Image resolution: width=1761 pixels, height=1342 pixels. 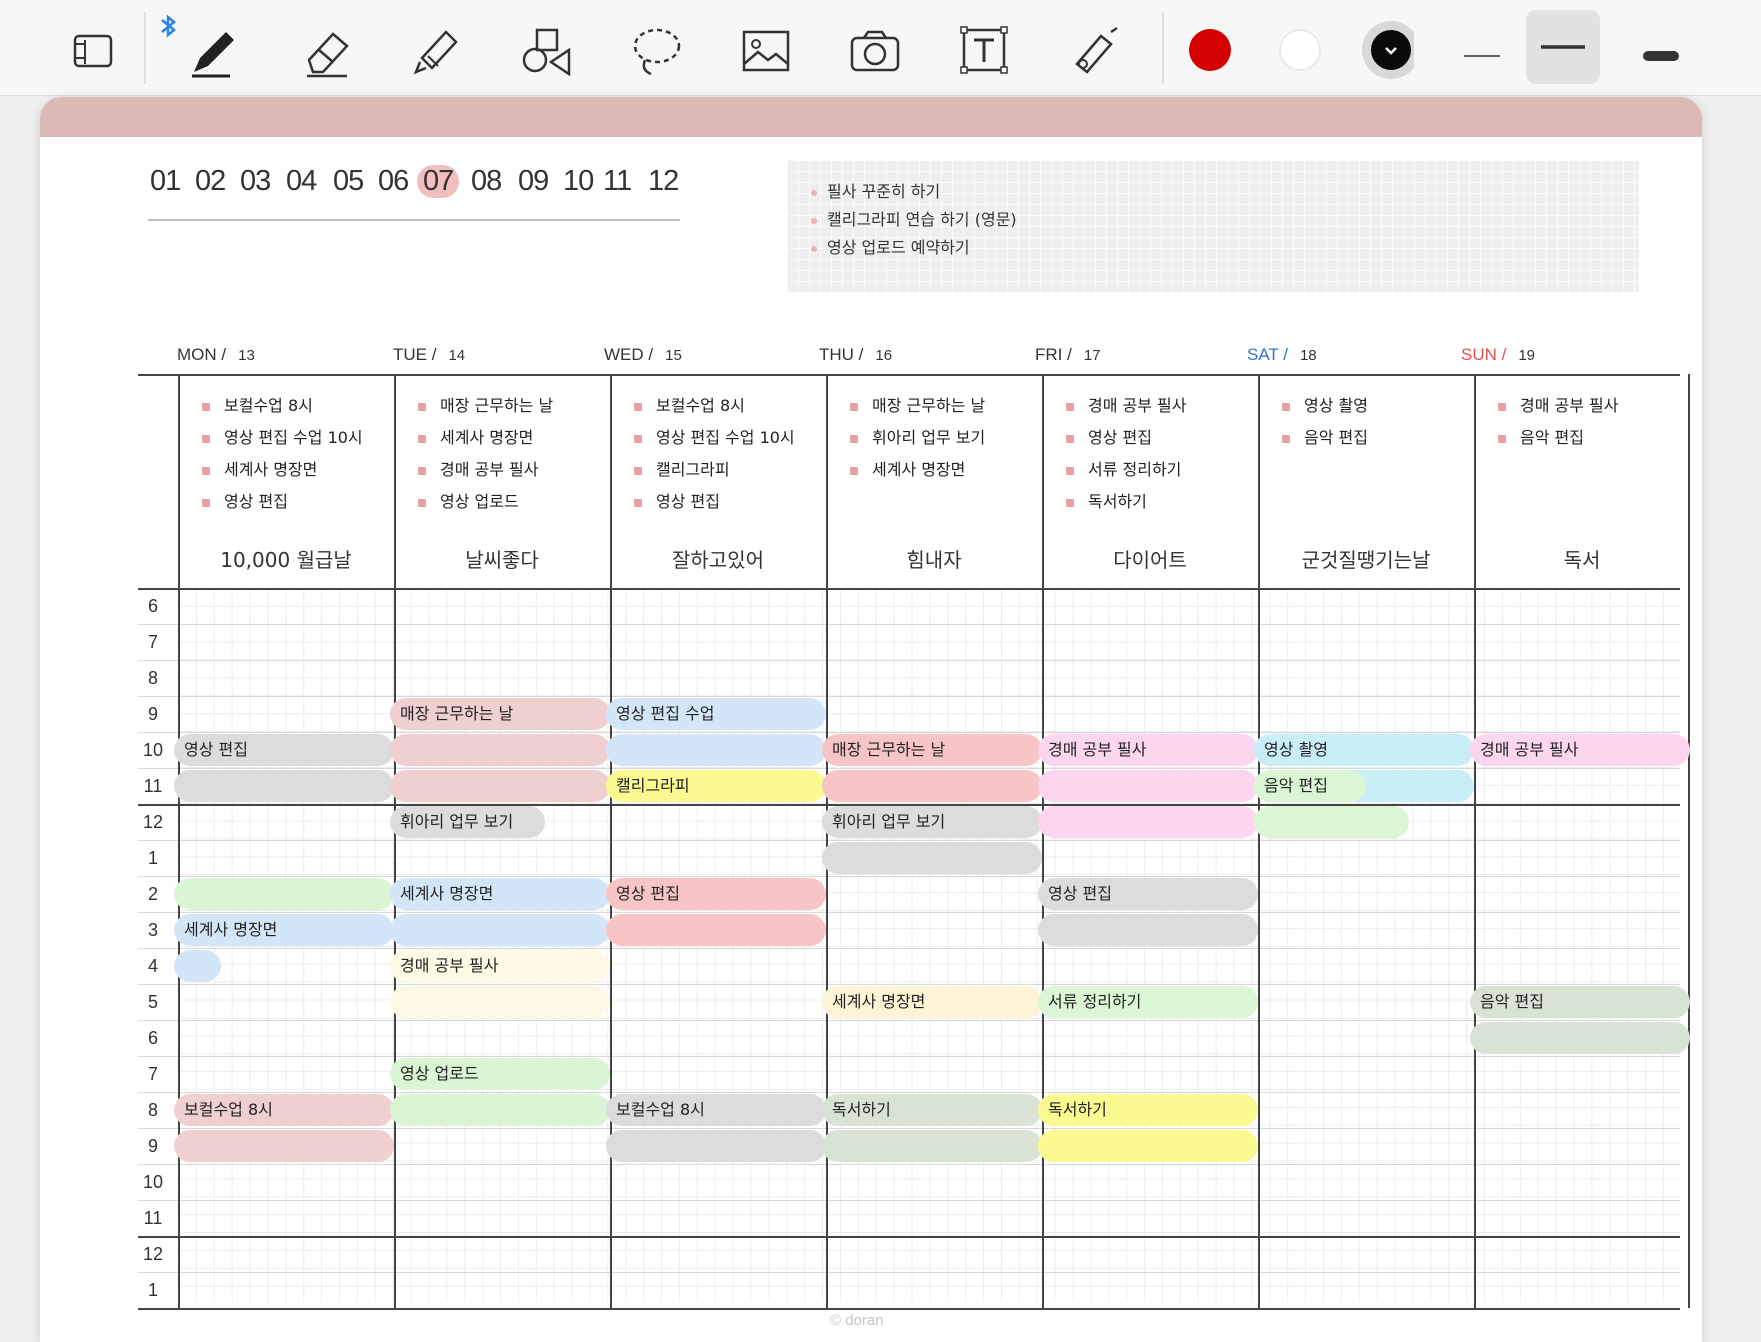 What do you see at coordinates (1472, 50) in the screenshot?
I see `stroke-thin-button` at bounding box center [1472, 50].